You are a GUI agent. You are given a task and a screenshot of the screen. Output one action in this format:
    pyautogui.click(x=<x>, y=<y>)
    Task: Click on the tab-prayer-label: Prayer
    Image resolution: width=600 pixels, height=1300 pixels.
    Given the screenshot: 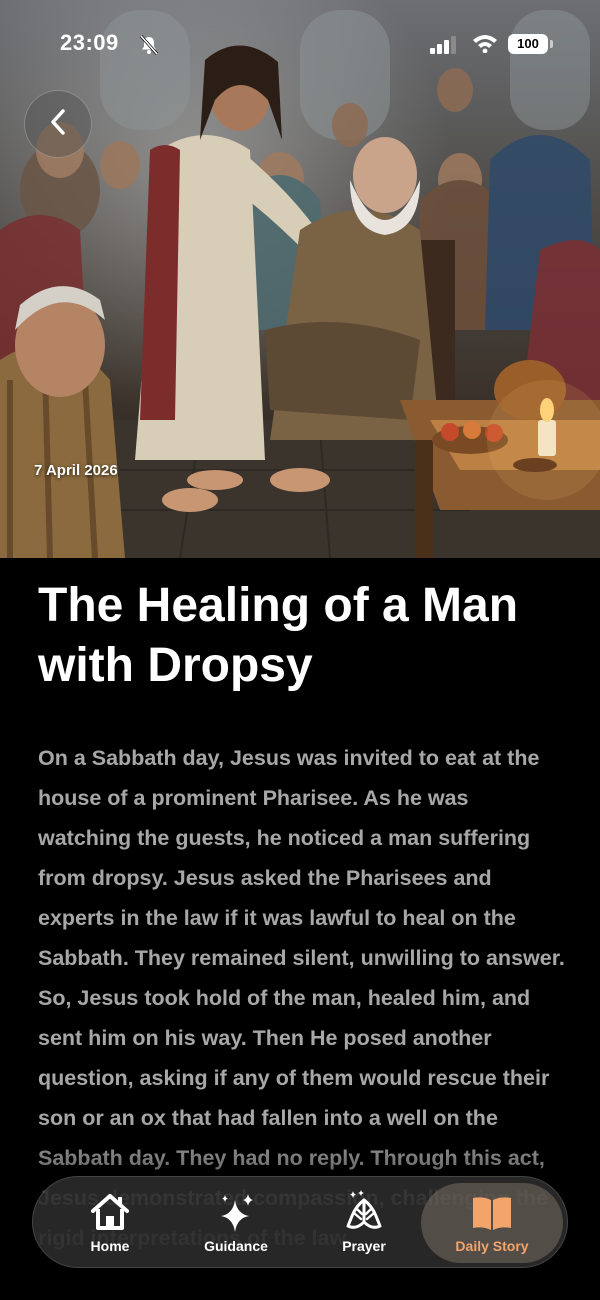 What is the action you would take?
    pyautogui.click(x=364, y=1246)
    